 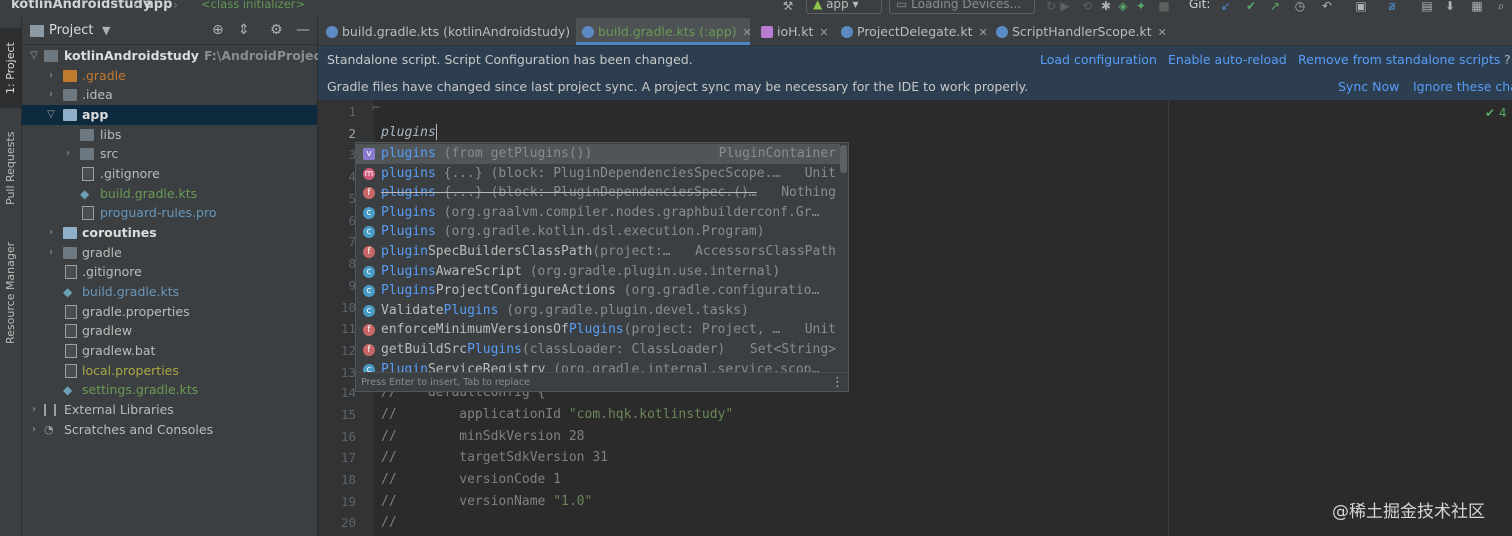 What do you see at coordinates (169, 390) in the screenshot?
I see `tree-item: ◆ settings.gradle.kts` at bounding box center [169, 390].